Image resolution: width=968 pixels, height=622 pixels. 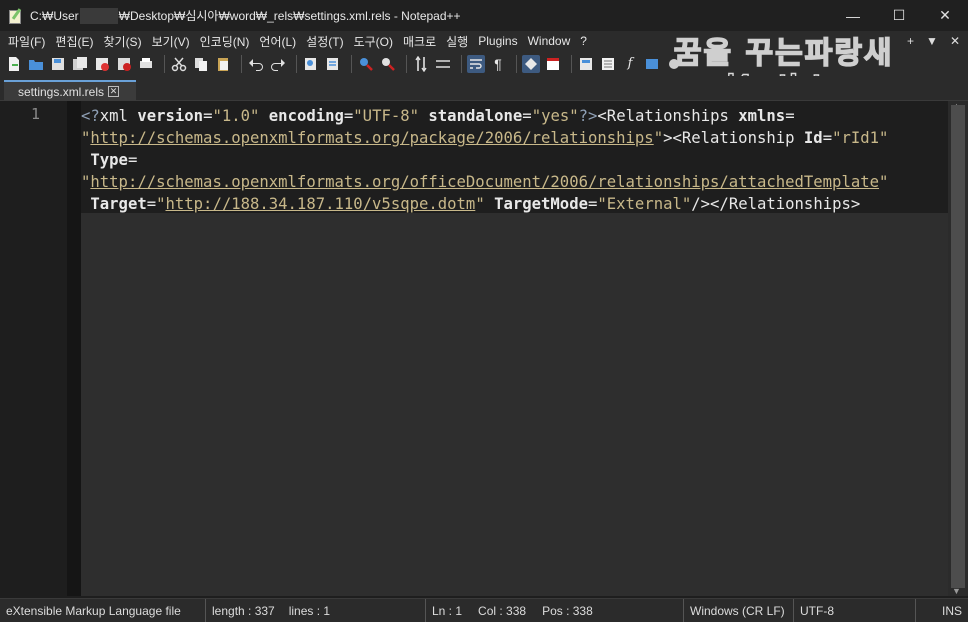 What do you see at coordinates (36, 64) in the screenshot?
I see `open-file-icon` at bounding box center [36, 64].